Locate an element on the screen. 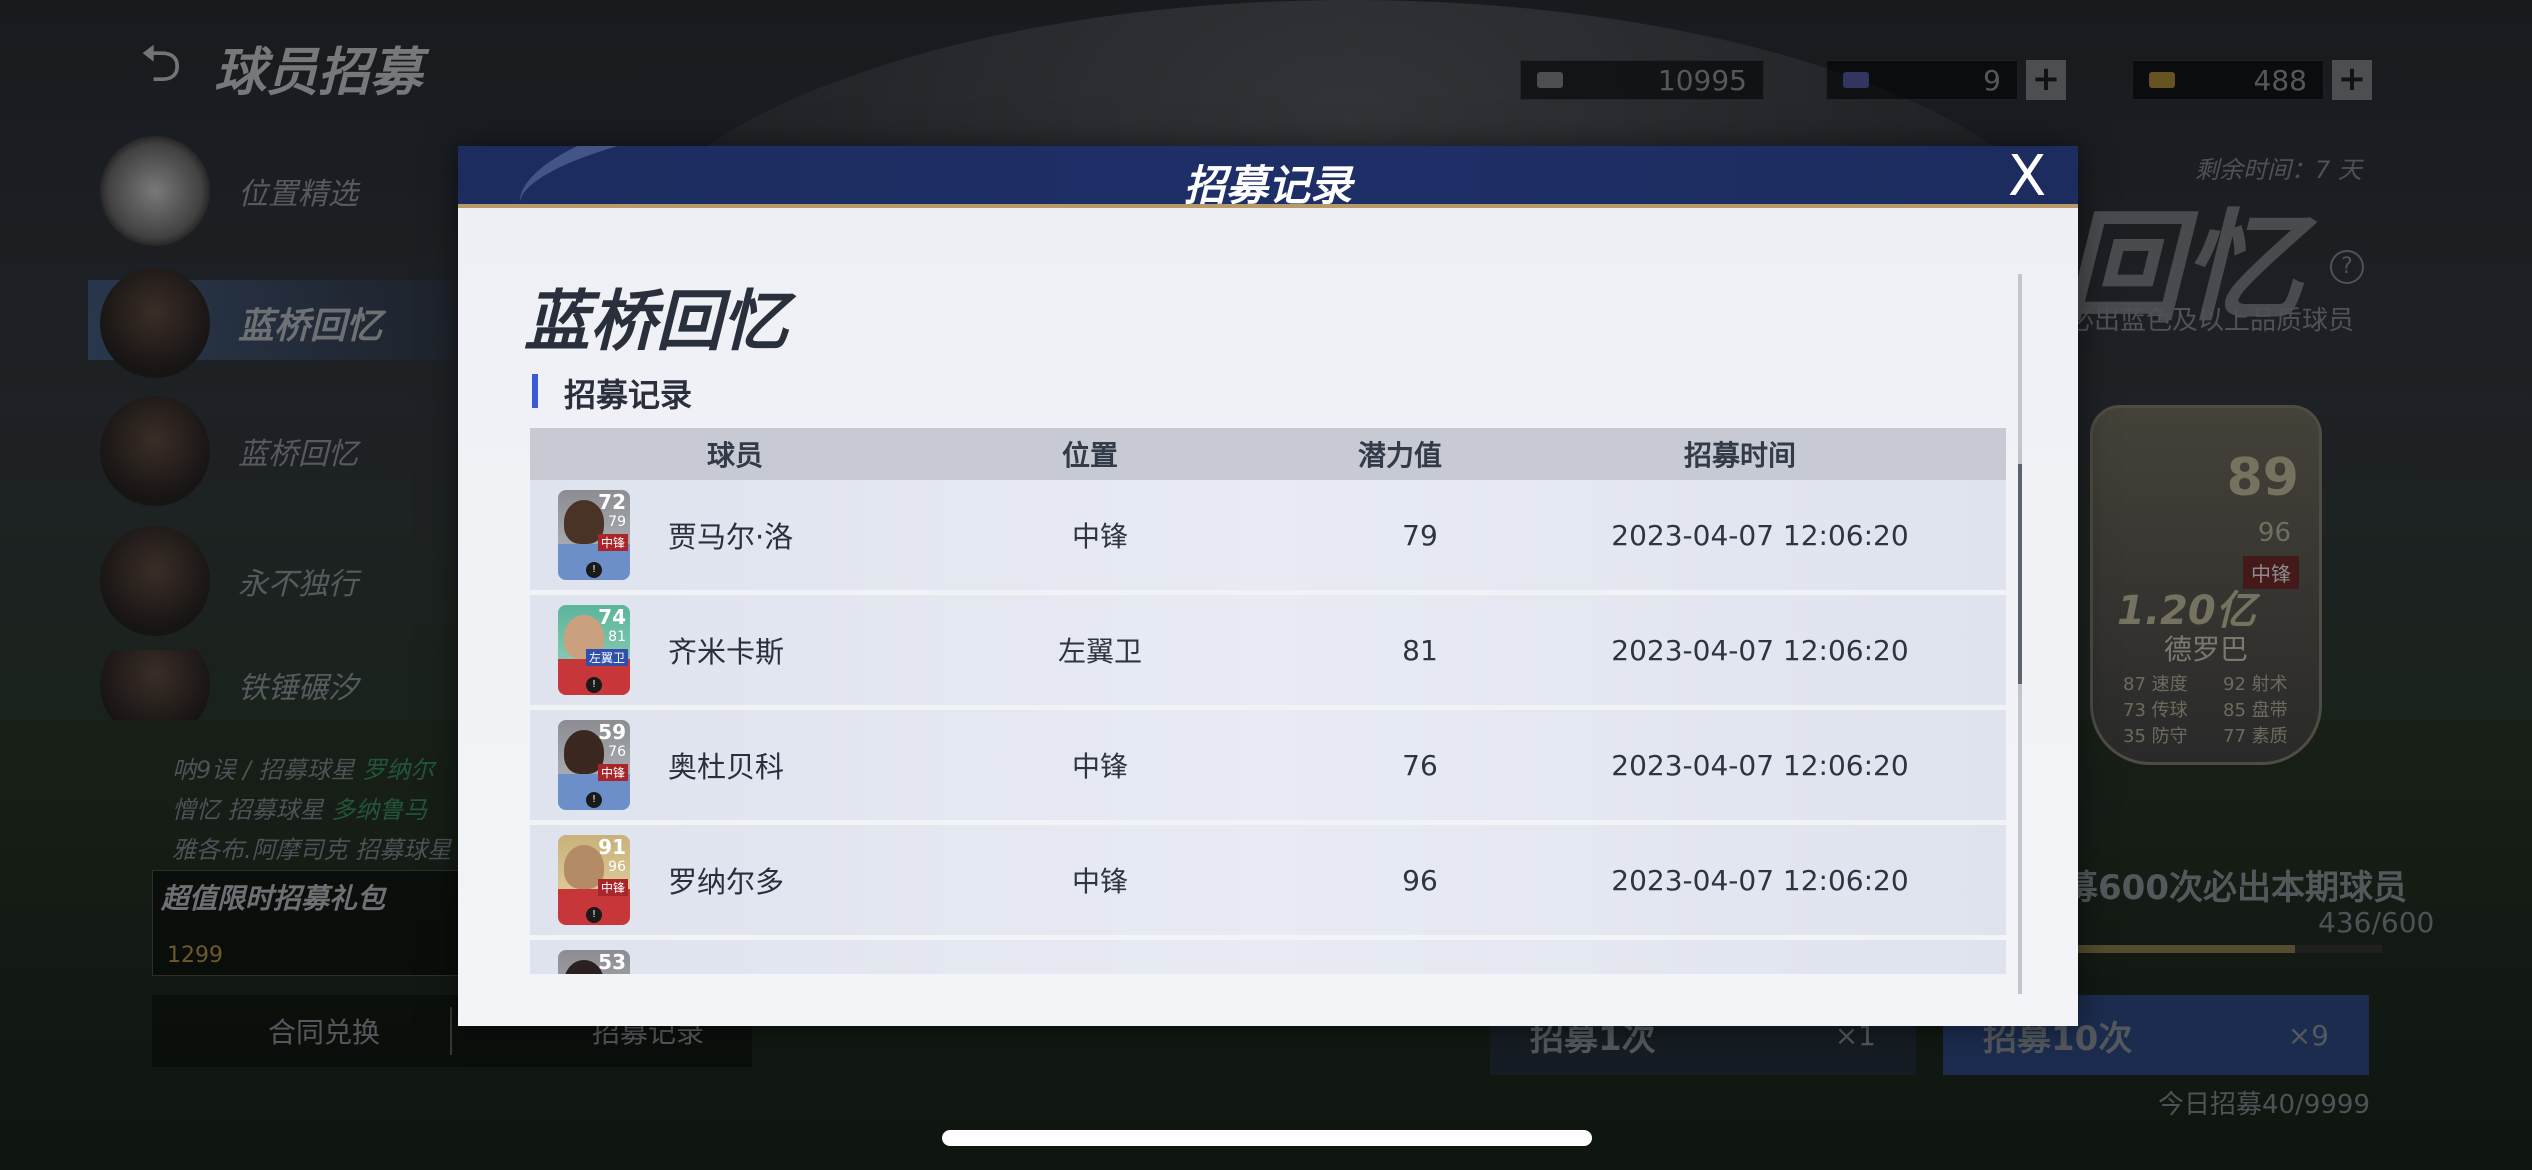 The height and width of the screenshot is (1170, 2532). player-name: 贾马尔·洛 is located at coordinates (731, 537).